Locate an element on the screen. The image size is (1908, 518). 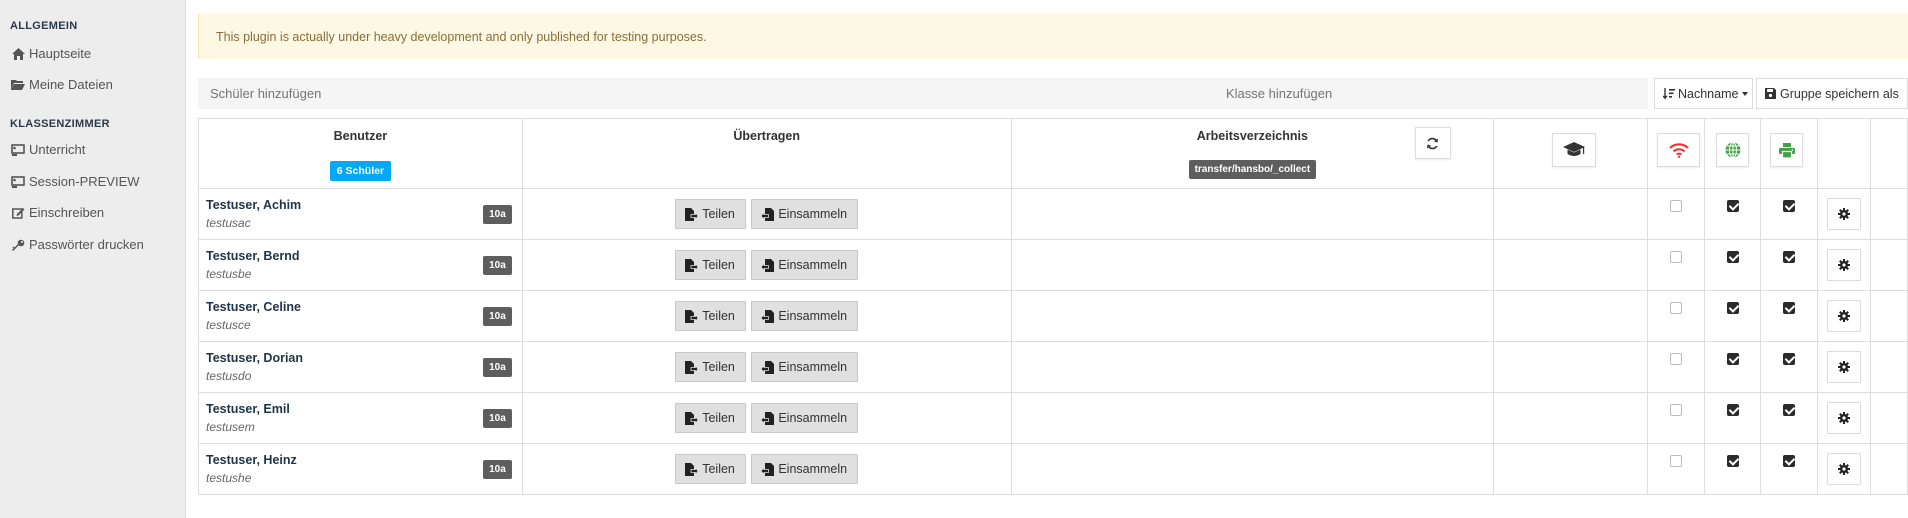
sidebar-item-passwoerter-drucken: Passwörter drucken is located at coordinates (72, 244).